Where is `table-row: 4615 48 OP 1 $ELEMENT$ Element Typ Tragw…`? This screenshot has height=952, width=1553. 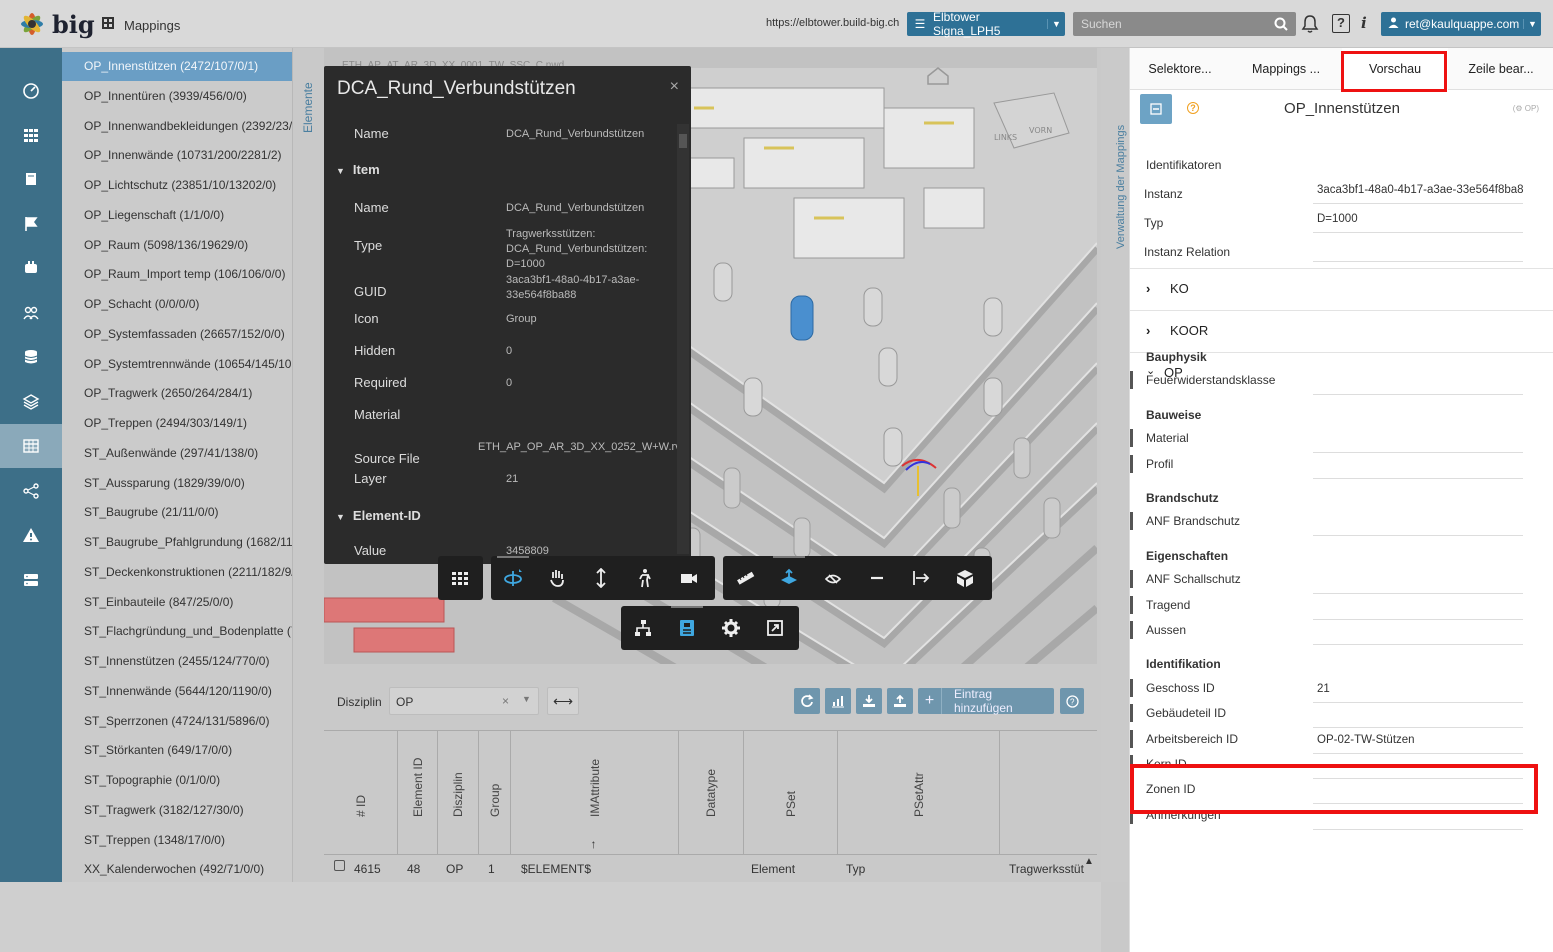 table-row: 4615 48 OP 1 $ELEMENT$ Element Typ Tragw… is located at coordinates (710, 869).